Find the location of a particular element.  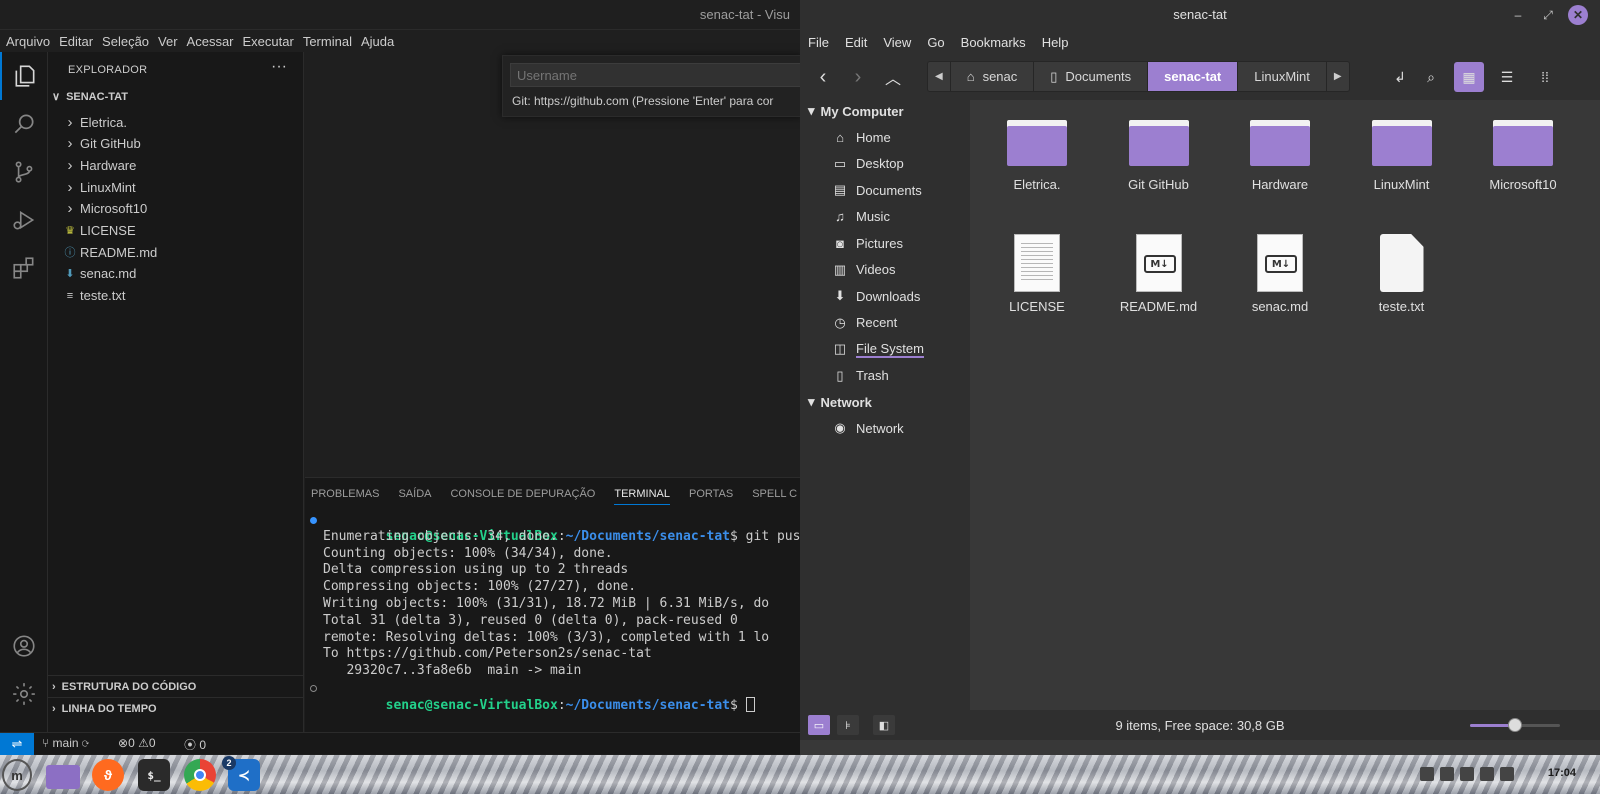

file-item: Hardware is located at coordinates (1280, 154).